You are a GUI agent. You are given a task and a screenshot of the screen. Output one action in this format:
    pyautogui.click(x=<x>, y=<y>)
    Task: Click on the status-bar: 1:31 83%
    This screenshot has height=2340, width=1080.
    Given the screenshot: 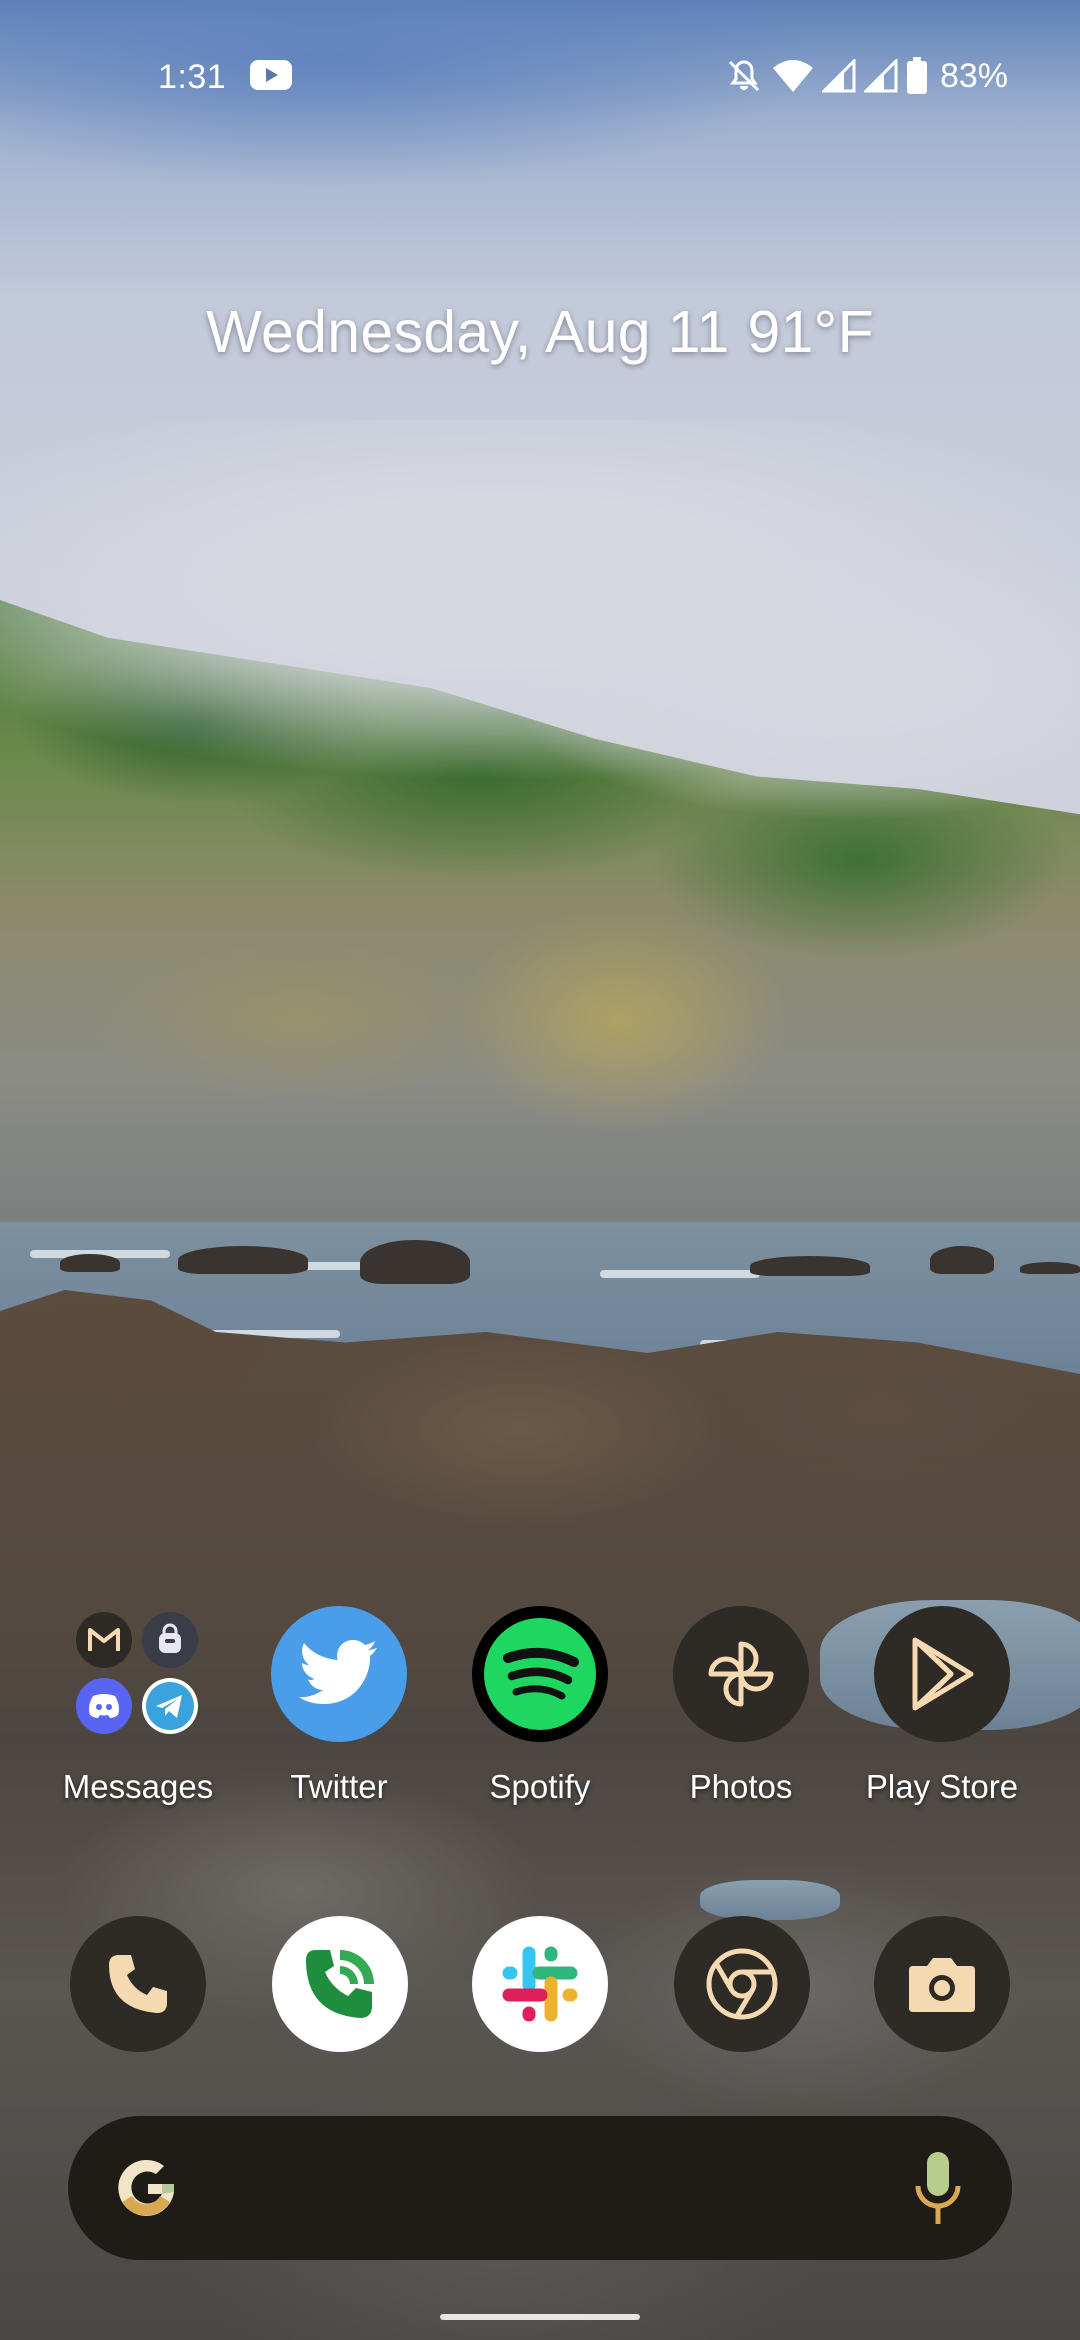 What is the action you would take?
    pyautogui.click(x=540, y=75)
    